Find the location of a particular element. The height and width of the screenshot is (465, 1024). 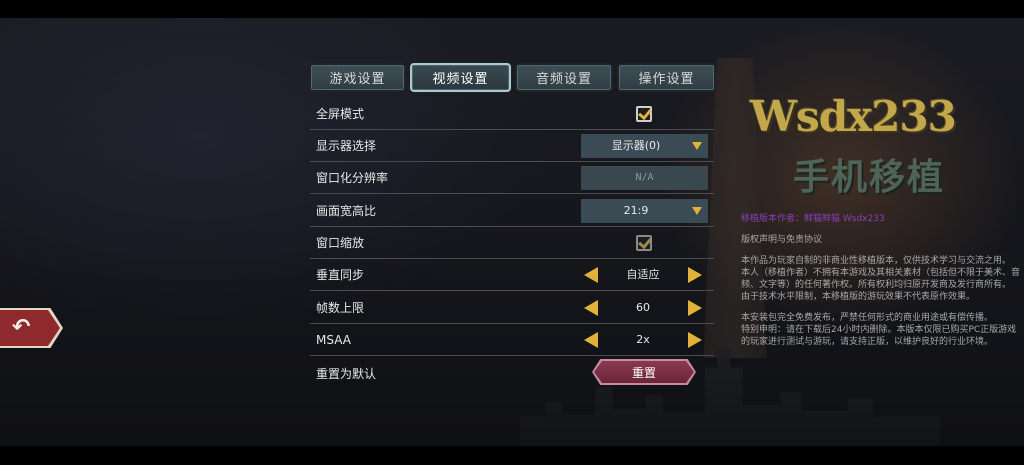

setting-row-vsync: 垂直同步 自适应 is located at coordinates (512, 275).